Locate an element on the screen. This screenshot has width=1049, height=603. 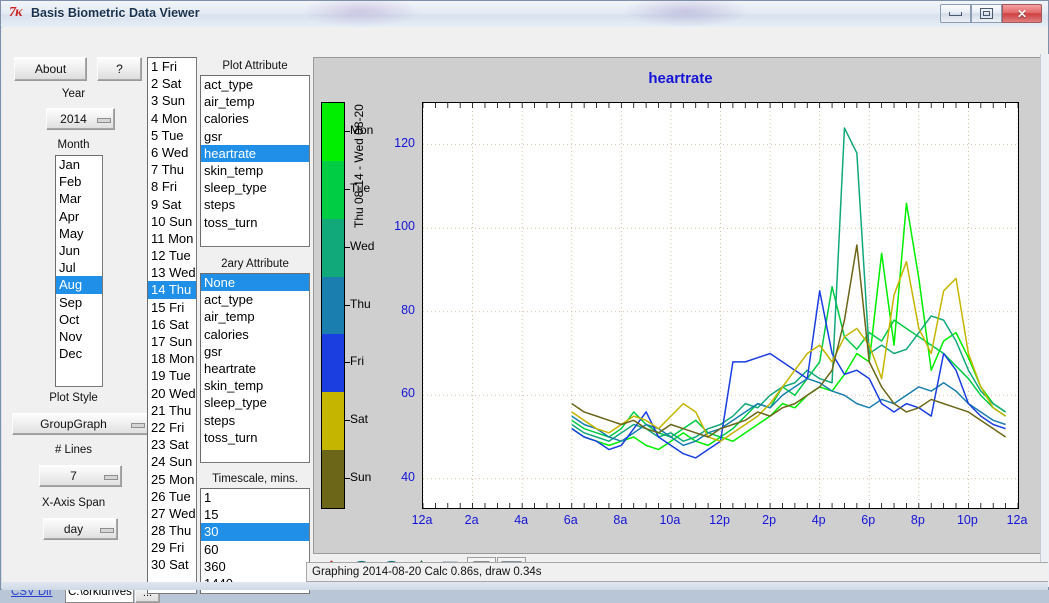
secondary-attribute-item: calories is located at coordinates (255, 334).